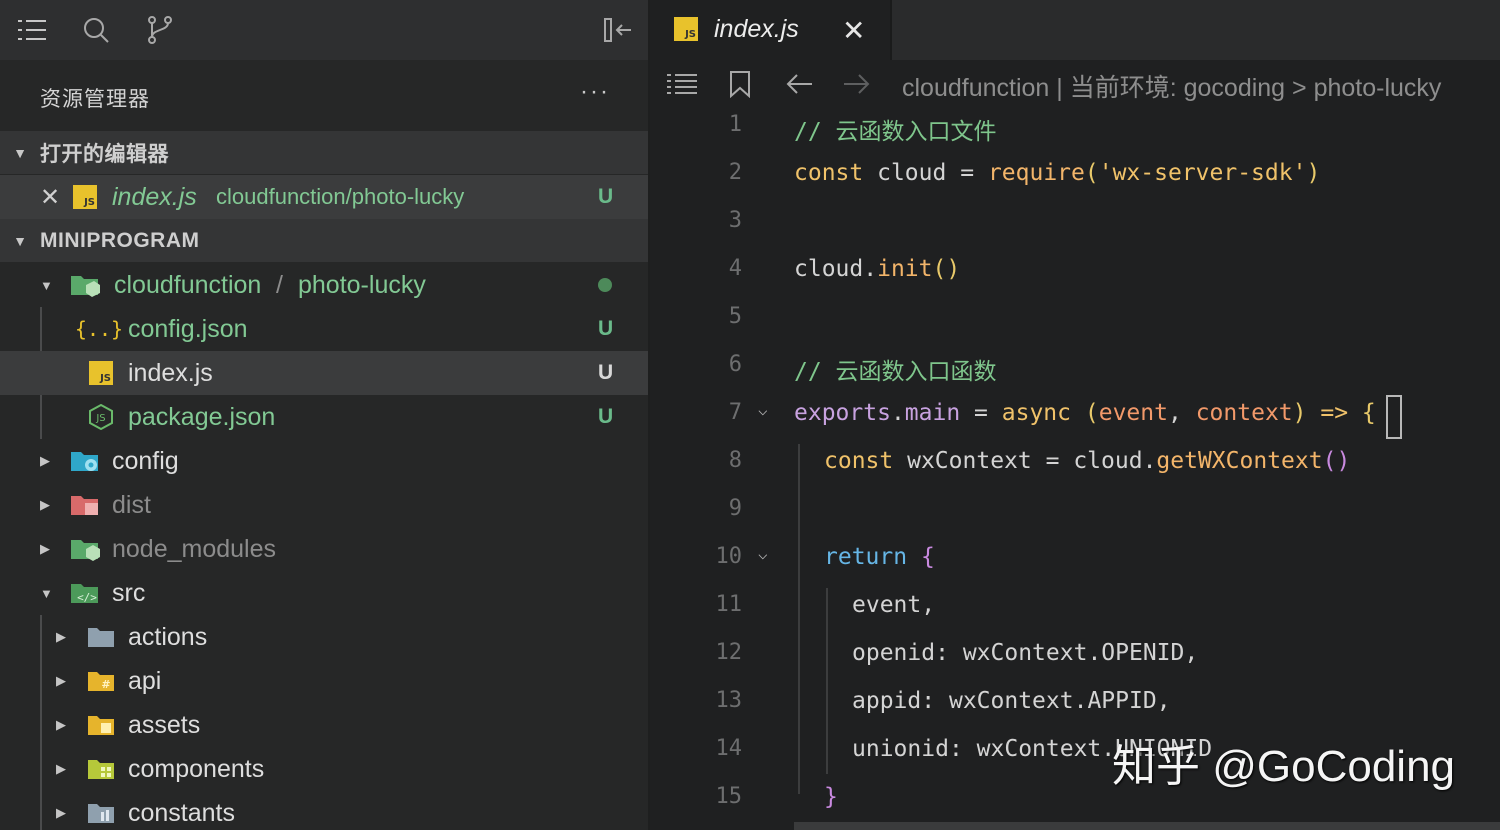 Image resolution: width=1500 pixels, height=830 pixels. Describe the element at coordinates (729, 652) in the screenshot. I see `line-number: 12` at that location.